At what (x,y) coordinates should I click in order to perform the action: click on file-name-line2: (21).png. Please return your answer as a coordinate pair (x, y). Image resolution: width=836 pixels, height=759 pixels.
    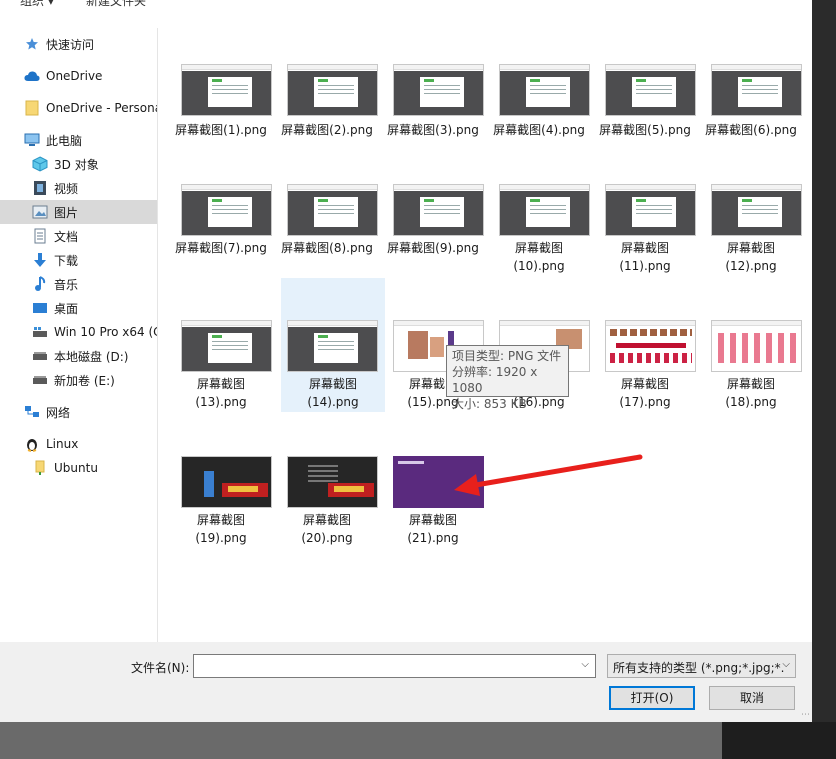
    Looking at the image, I should click on (433, 538).